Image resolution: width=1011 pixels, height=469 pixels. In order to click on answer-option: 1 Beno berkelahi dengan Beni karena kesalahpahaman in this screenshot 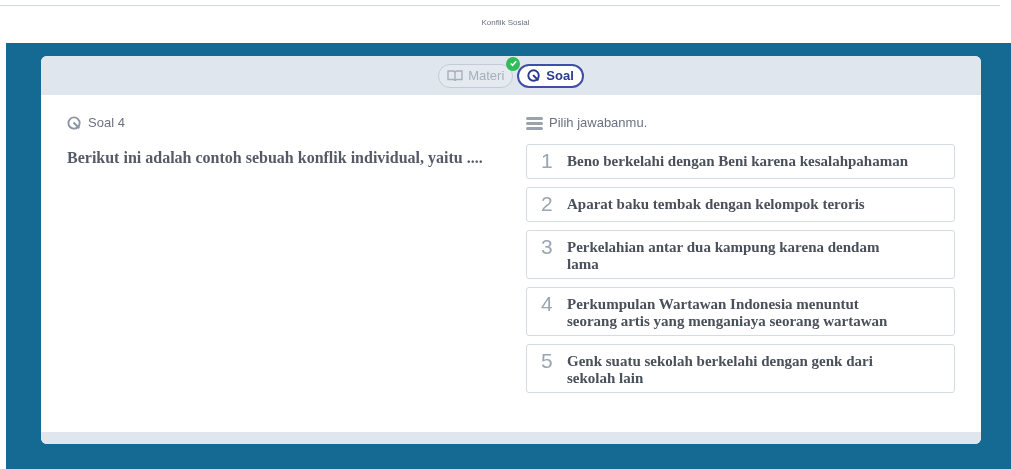, I will do `click(740, 161)`.